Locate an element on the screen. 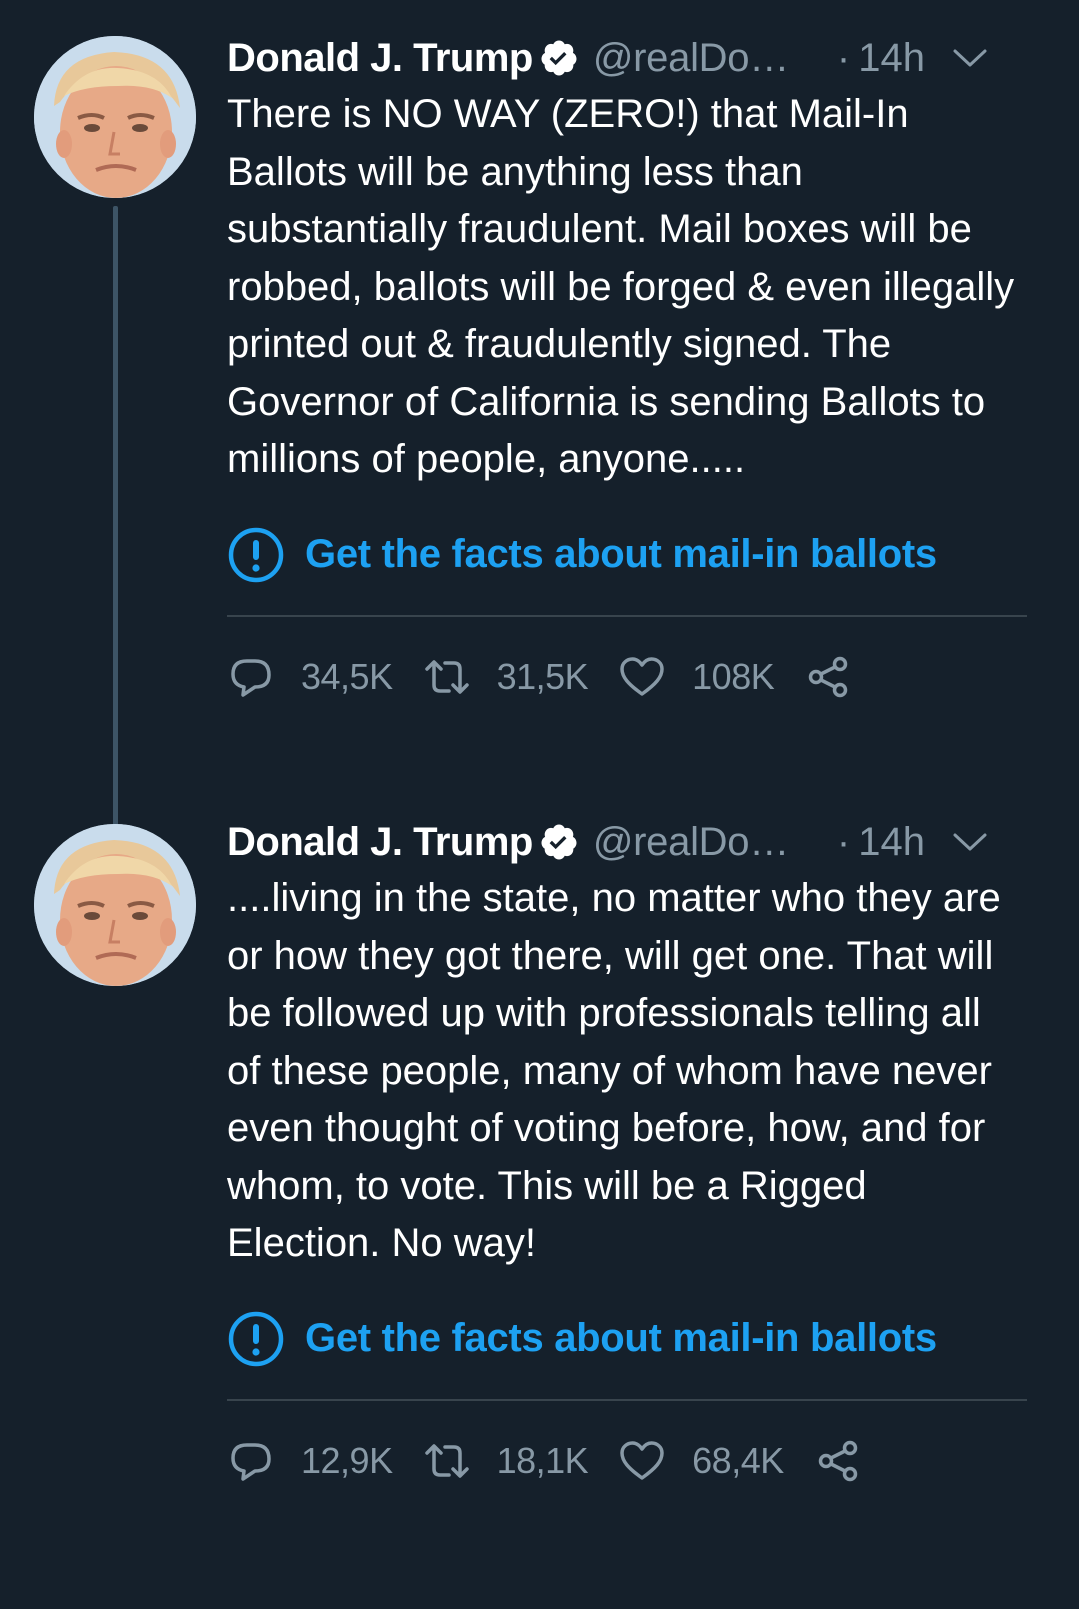  action-bar: 12,9K 18,1K 68,4K is located at coordinates (637, 1461).